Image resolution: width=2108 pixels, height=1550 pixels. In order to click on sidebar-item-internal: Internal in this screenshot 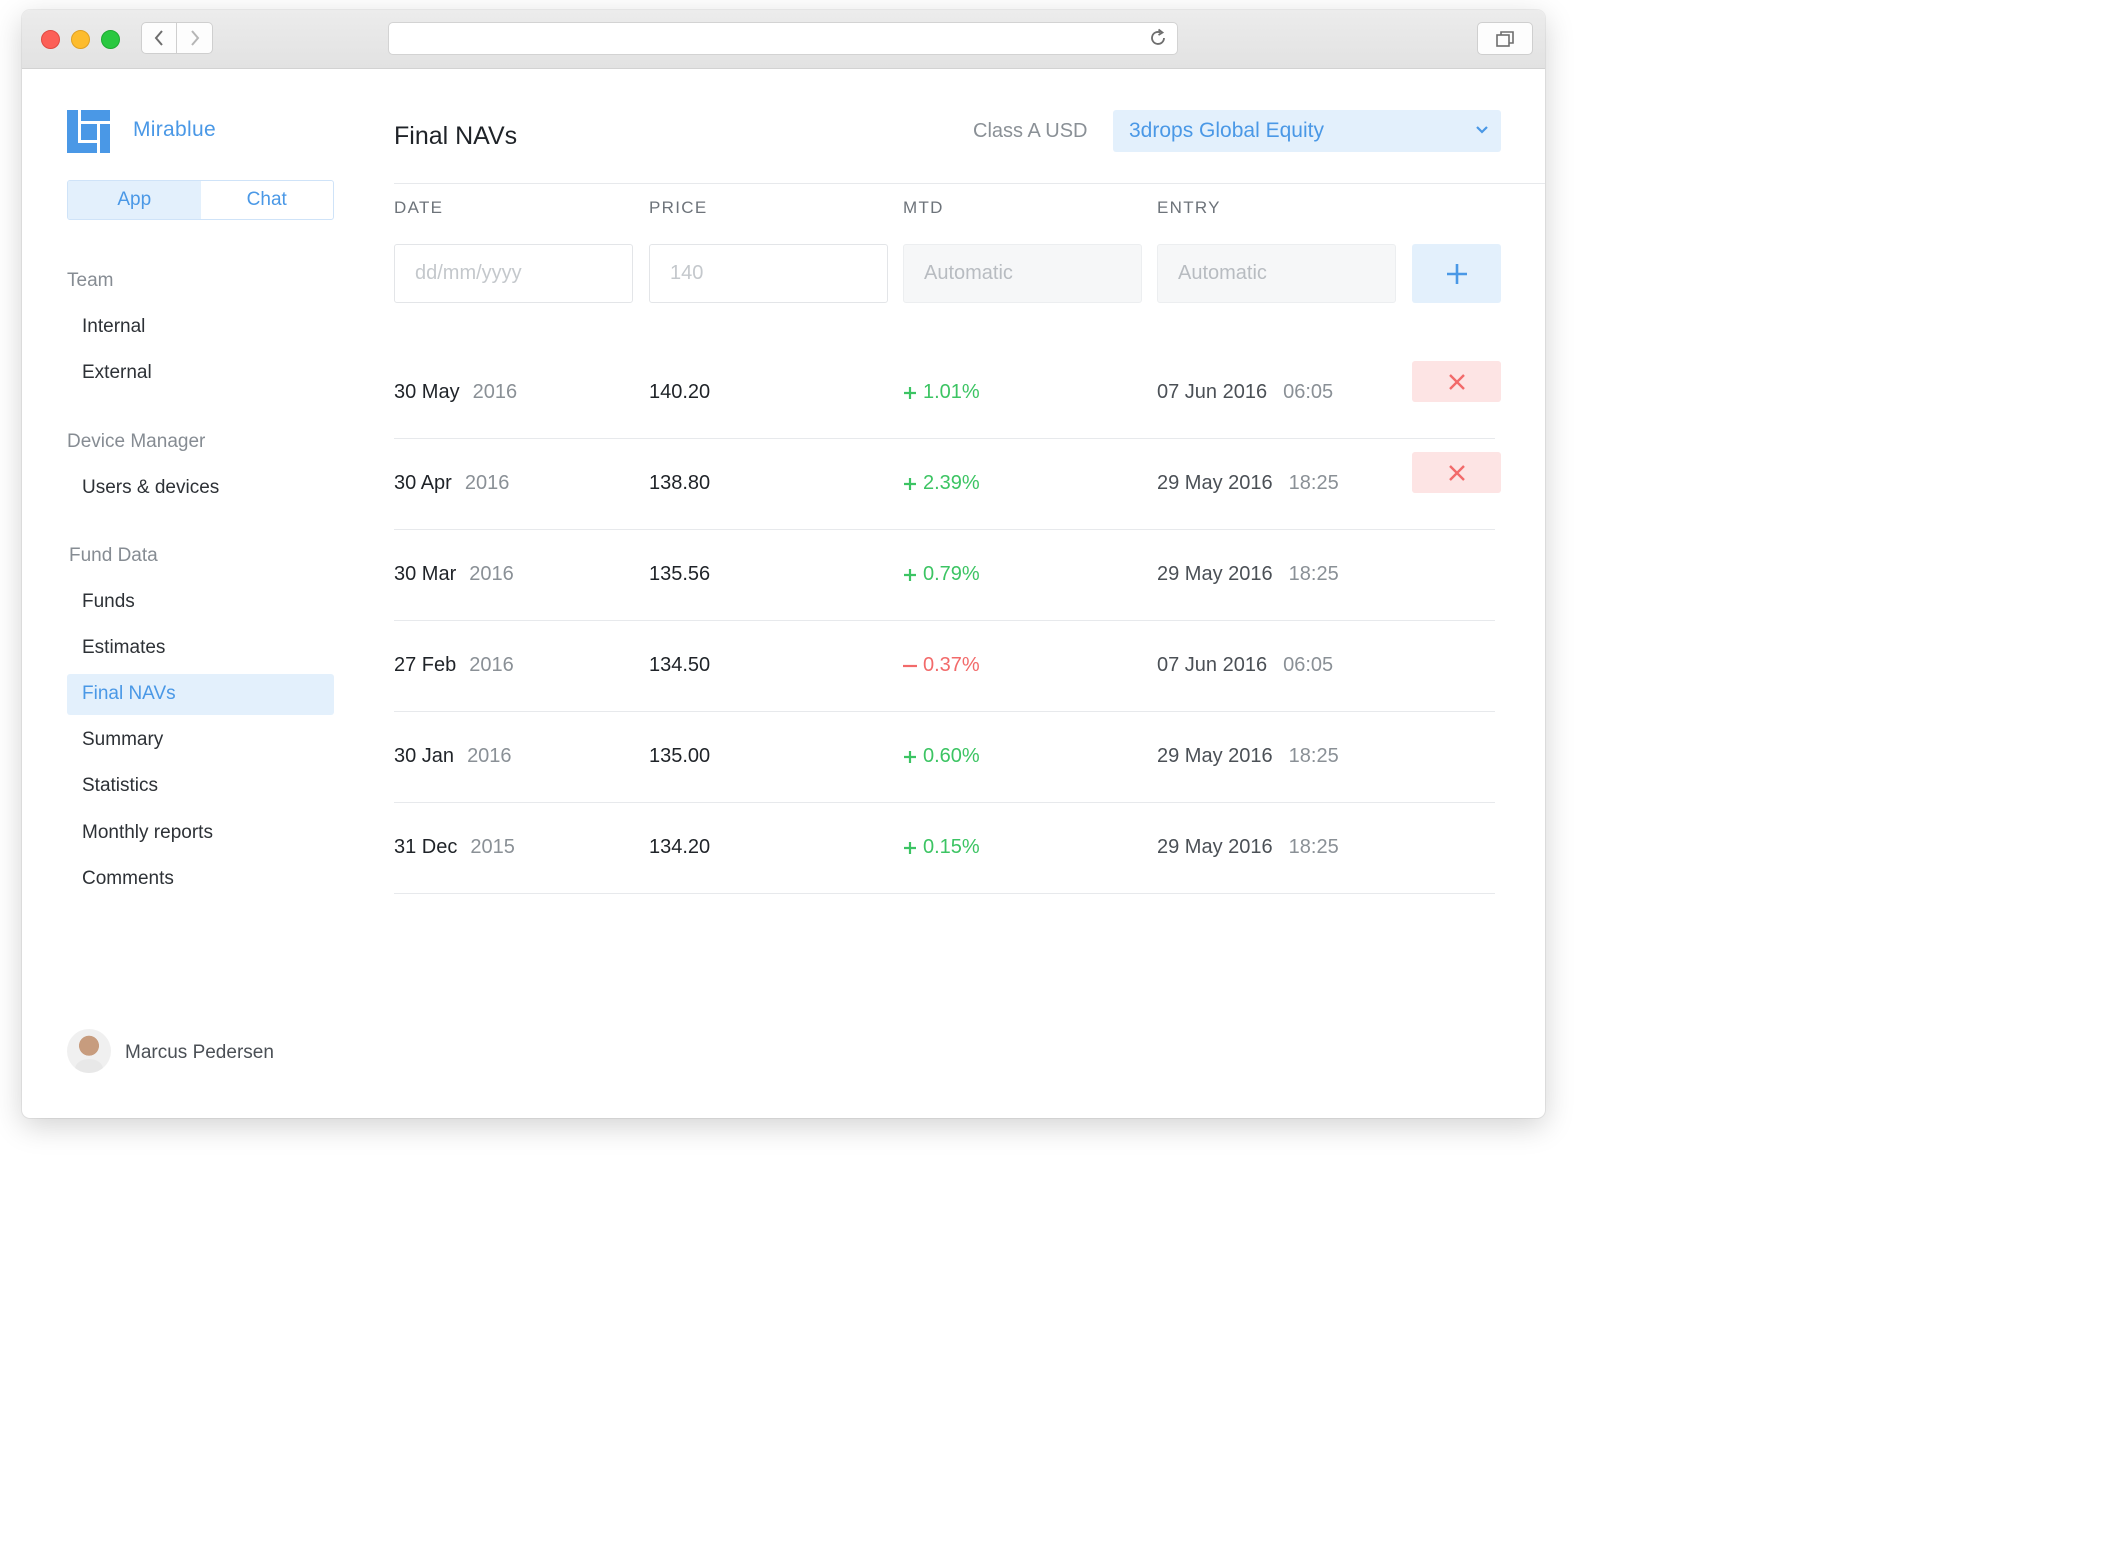, I will do `click(113, 327)`.